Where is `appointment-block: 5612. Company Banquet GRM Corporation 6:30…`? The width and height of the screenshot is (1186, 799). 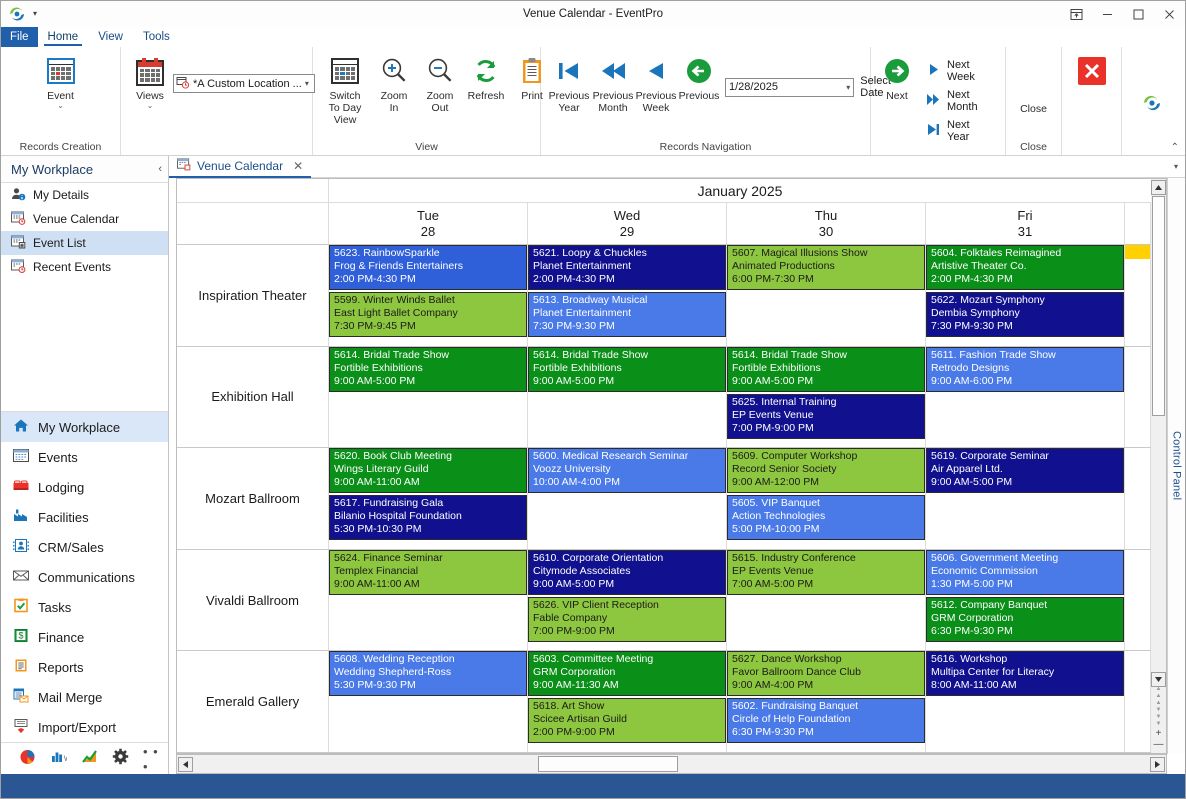 appointment-block: 5612. Company Banquet GRM Corporation 6:30… is located at coordinates (1025, 619).